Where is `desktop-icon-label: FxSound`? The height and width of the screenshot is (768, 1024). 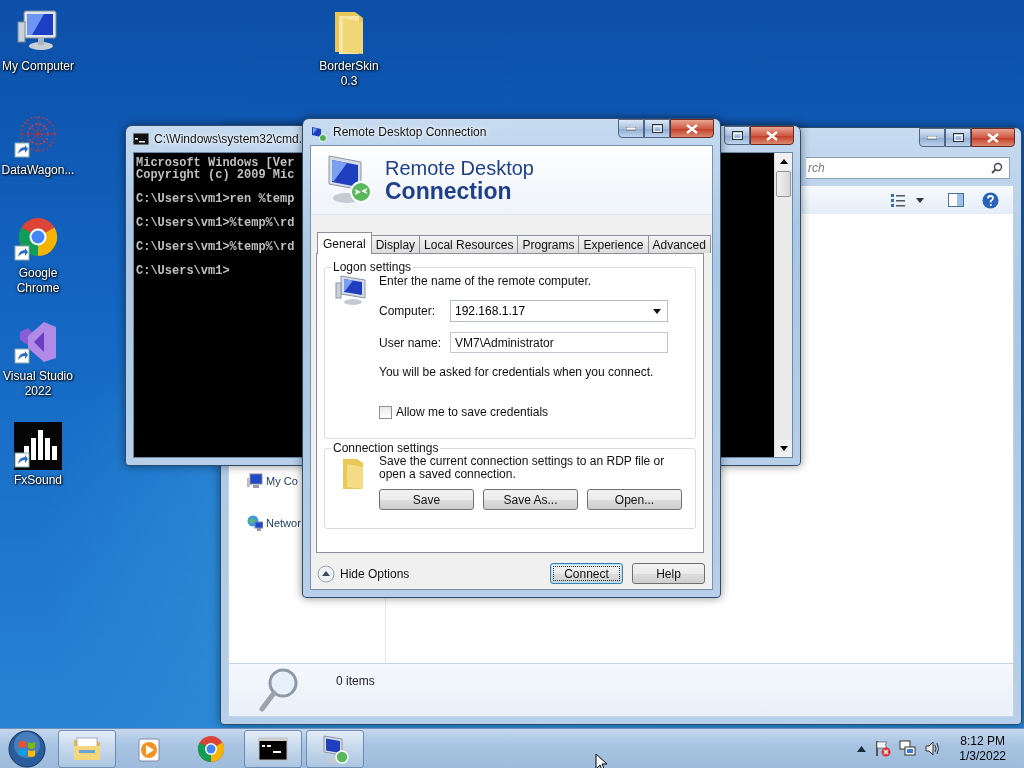
desktop-icon-label: FxSound is located at coordinates (38, 480).